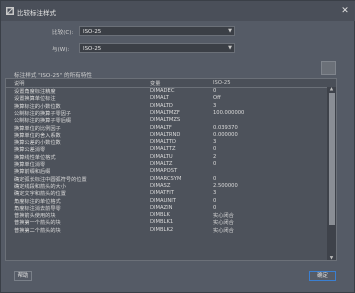  What do you see at coordinates (217, 98) in the screenshot?
I see `row-value: Off` at bounding box center [217, 98].